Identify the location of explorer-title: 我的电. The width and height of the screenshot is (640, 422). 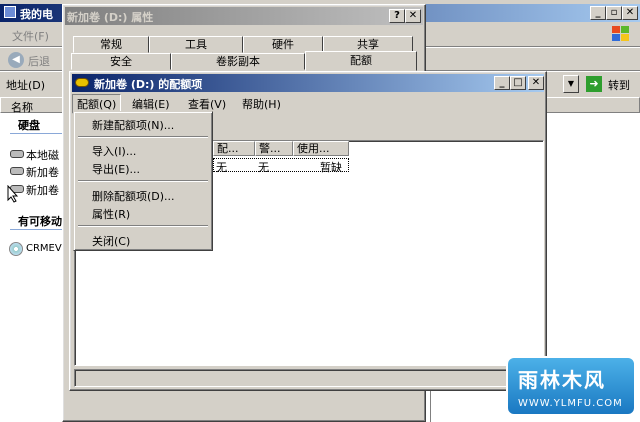
(36, 14).